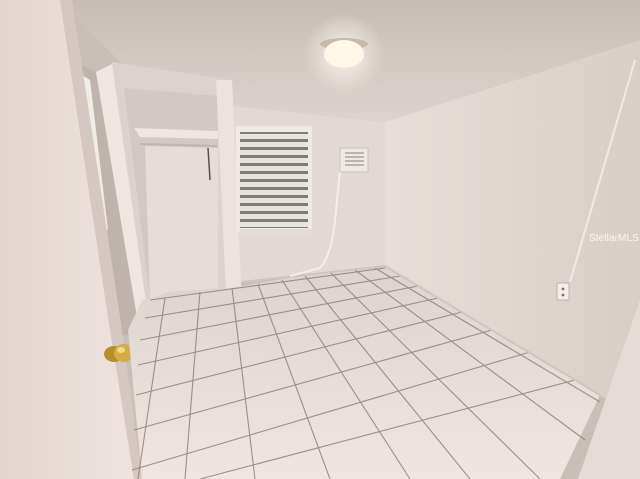 Image resolution: width=640 pixels, height=479 pixels. Describe the element at coordinates (181, 223) in the screenshot. I see `closet-back` at that location.